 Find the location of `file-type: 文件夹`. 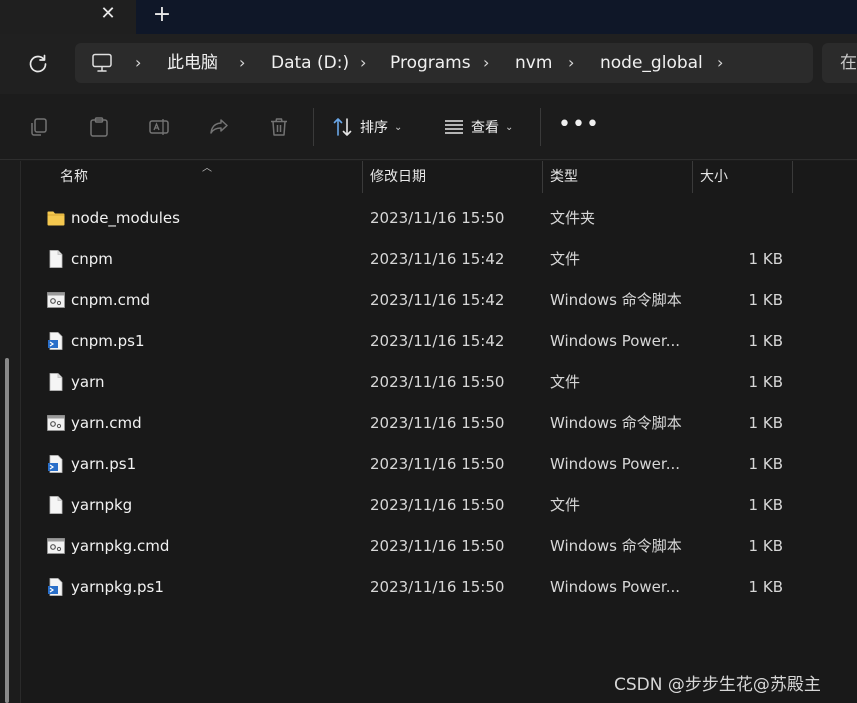

file-type: 文件夹 is located at coordinates (573, 218).